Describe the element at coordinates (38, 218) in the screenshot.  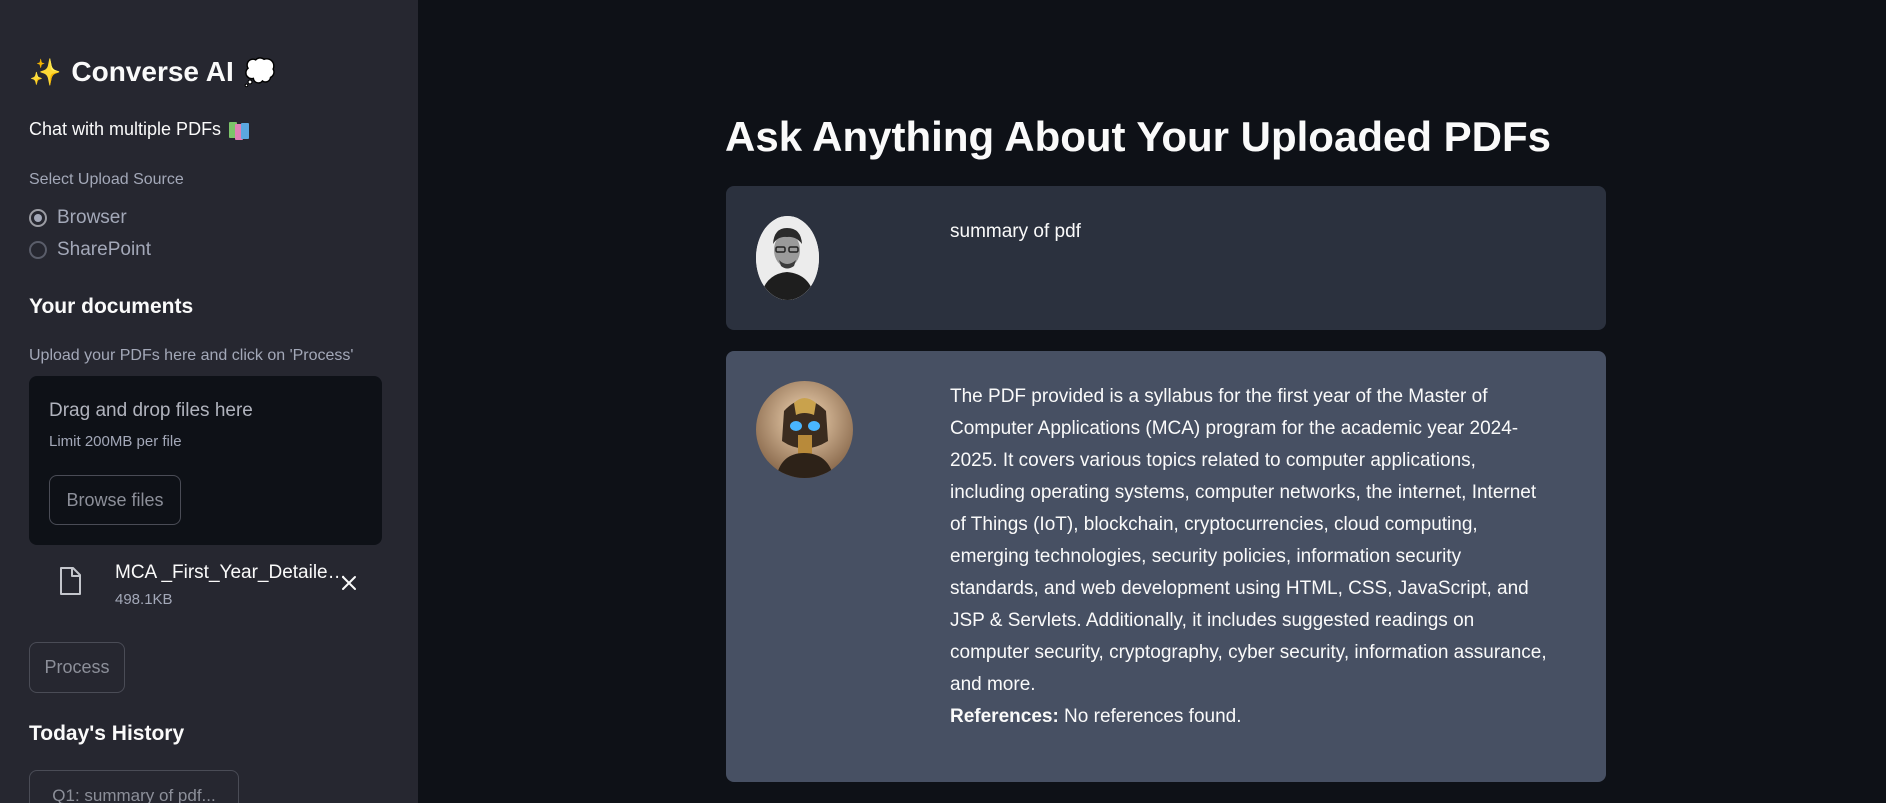
I see `radio-checked-icon` at that location.